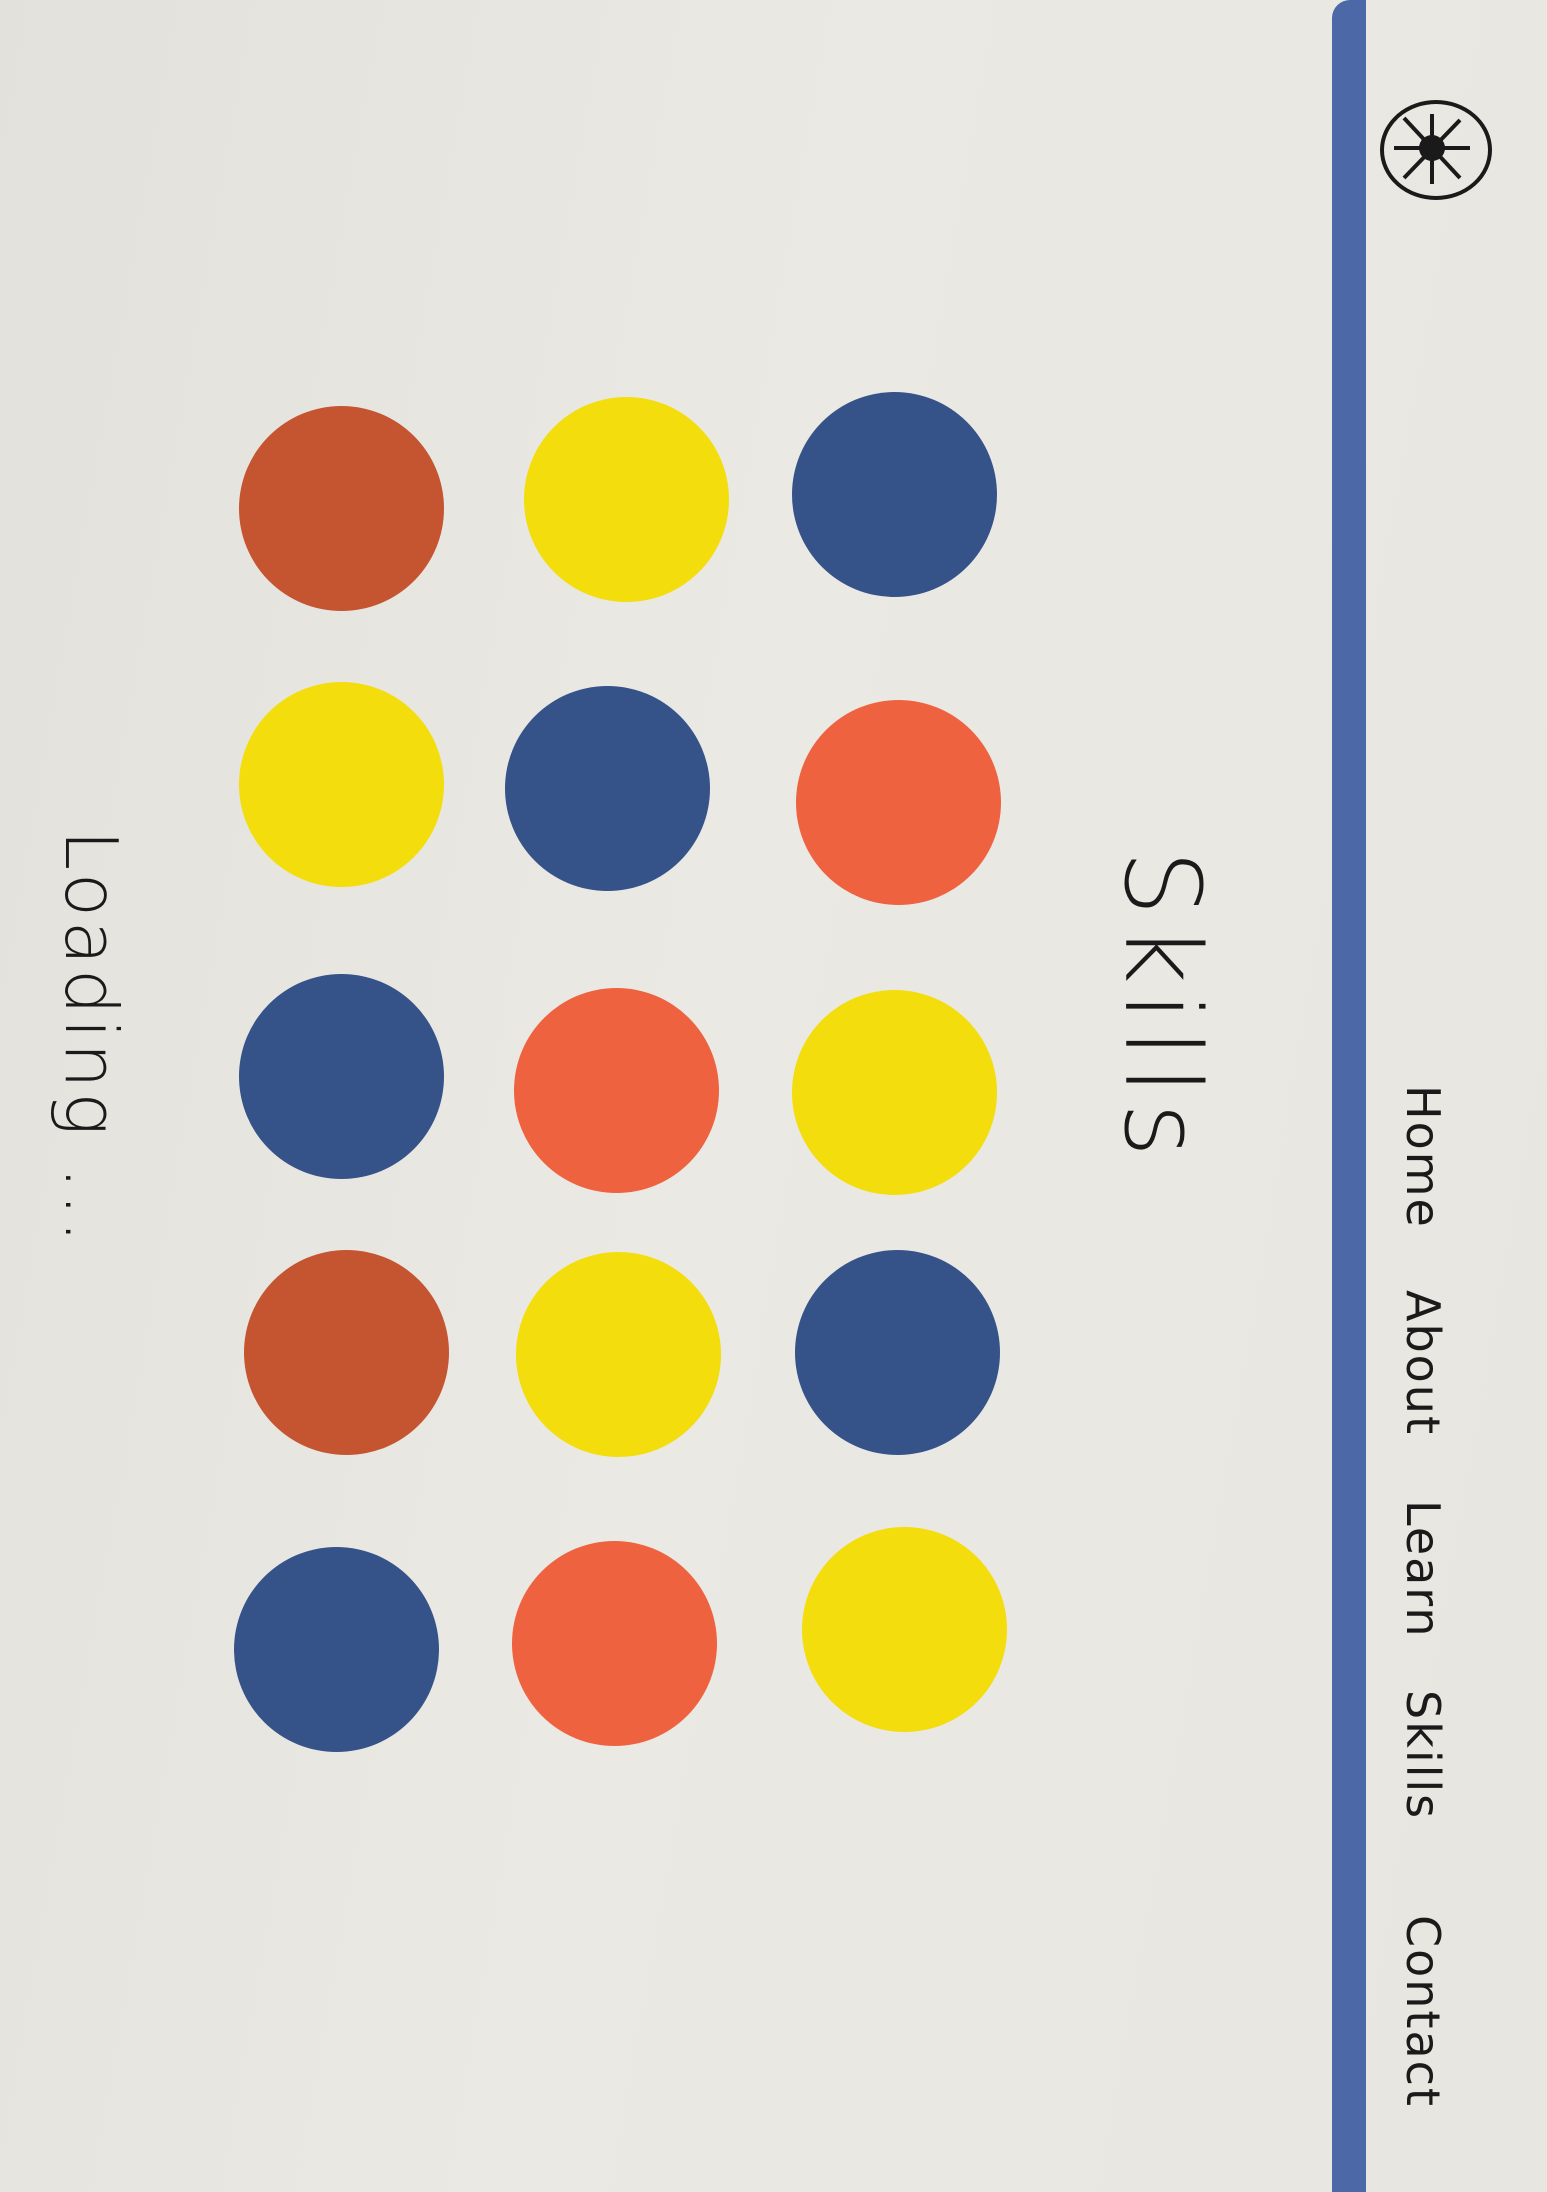 The height and width of the screenshot is (2192, 1547). What do you see at coordinates (1423, 1157) in the screenshot?
I see `nav-home-link: Home` at bounding box center [1423, 1157].